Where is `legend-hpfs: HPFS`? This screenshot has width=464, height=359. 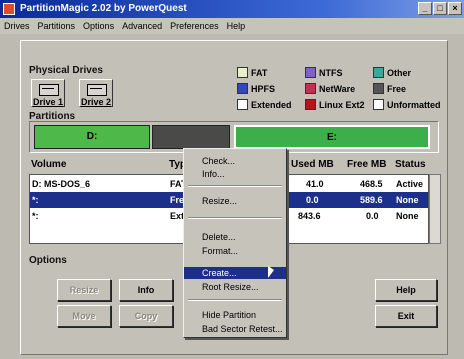 legend-hpfs: HPFS is located at coordinates (256, 88).